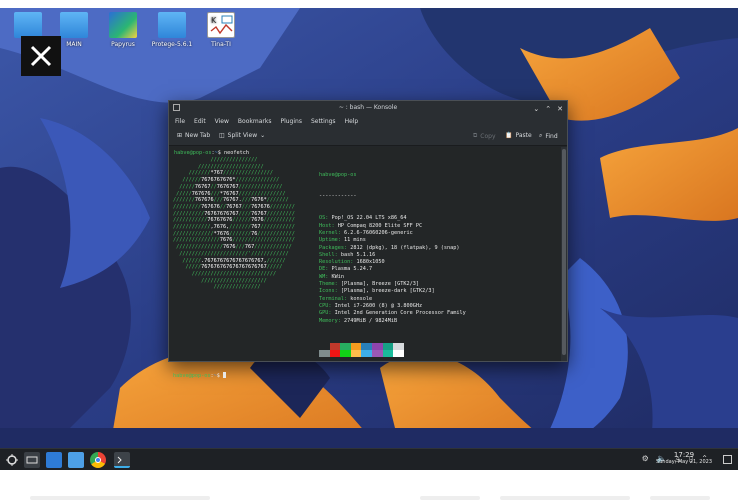 The height and width of the screenshot is (500, 738). What do you see at coordinates (228, 186) in the screenshot?
I see `logo-line: /////76767//7676767//////////////` at bounding box center [228, 186].